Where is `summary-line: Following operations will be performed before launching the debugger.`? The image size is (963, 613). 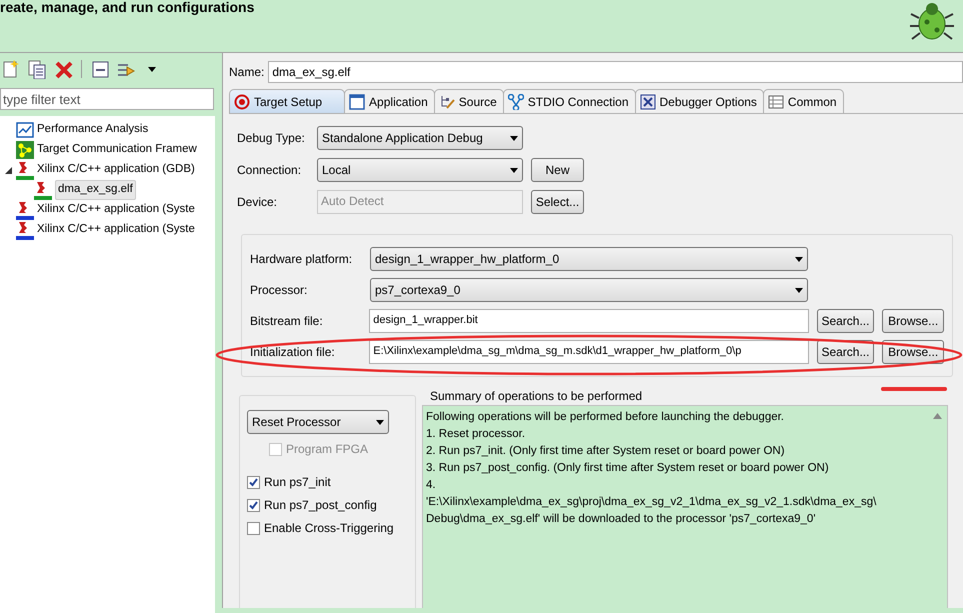 summary-line: Following operations will be performed before launching the debugger. is located at coordinates (606, 417).